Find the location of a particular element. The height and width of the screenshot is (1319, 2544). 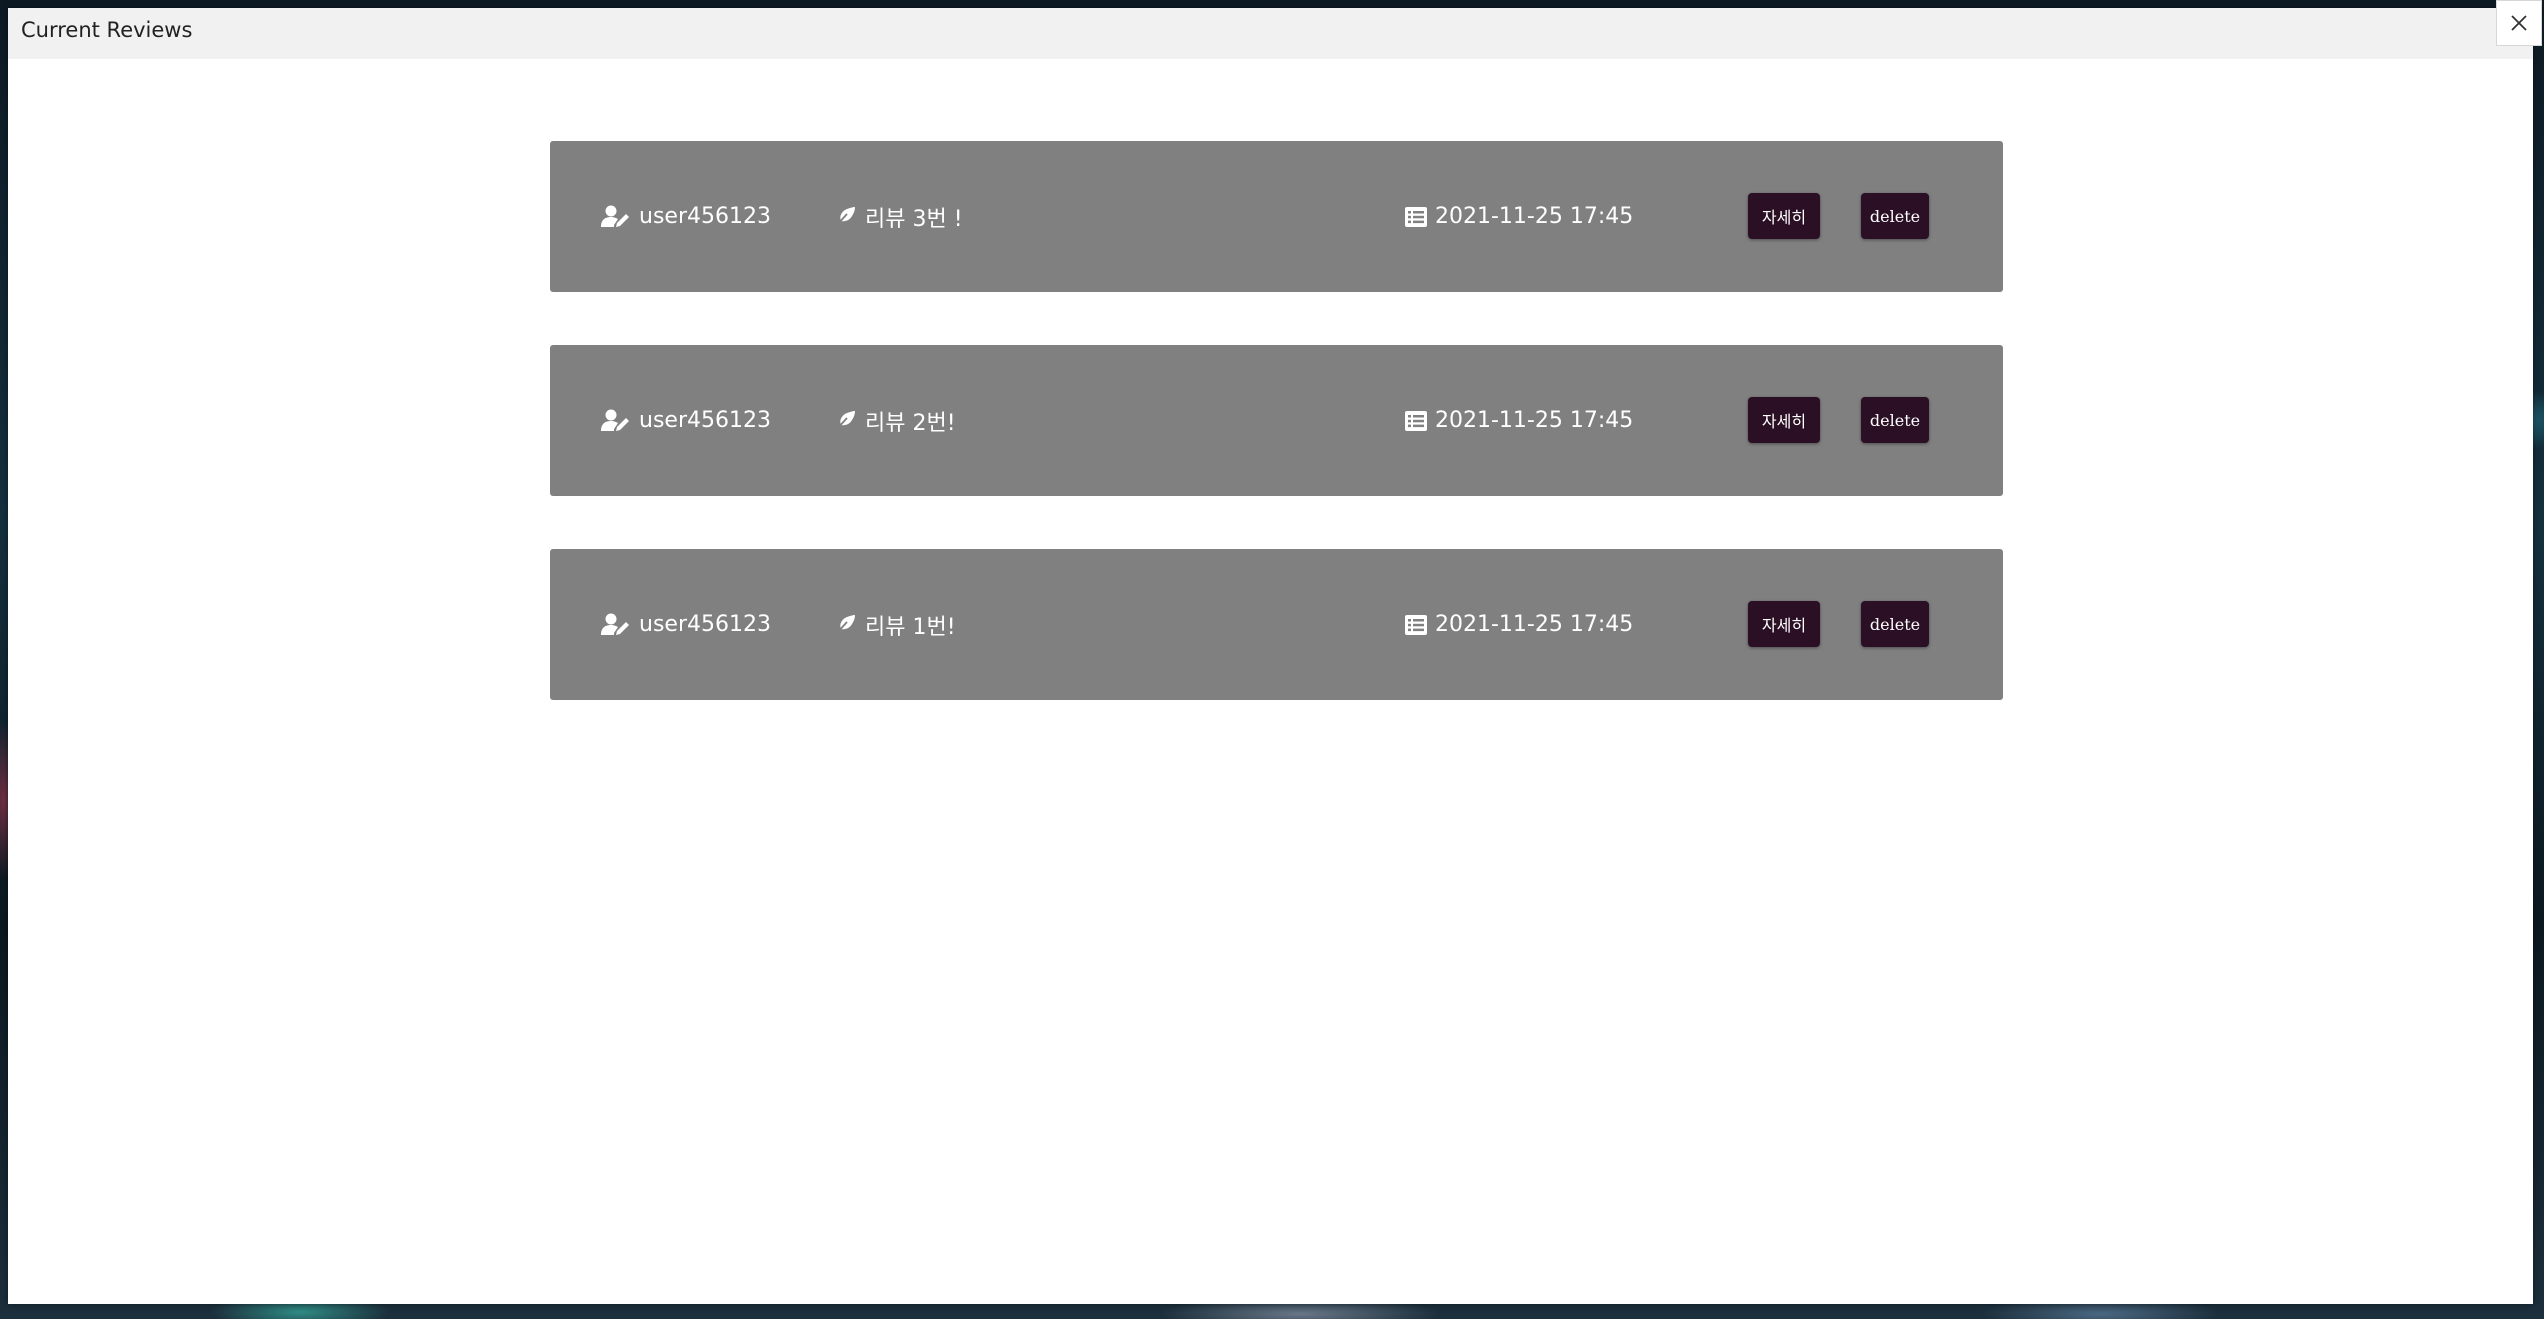

review-title: 리뷰 2번! is located at coordinates (894, 420).